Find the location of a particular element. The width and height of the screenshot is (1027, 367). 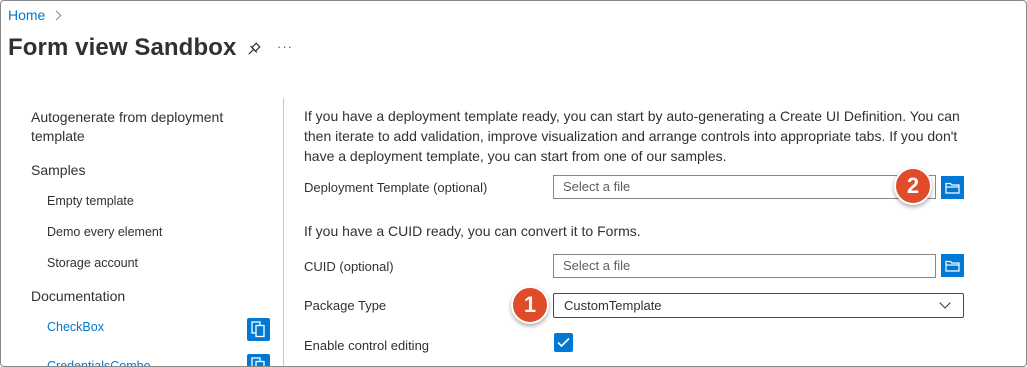

deployment-template-browse-button is located at coordinates (952, 187).